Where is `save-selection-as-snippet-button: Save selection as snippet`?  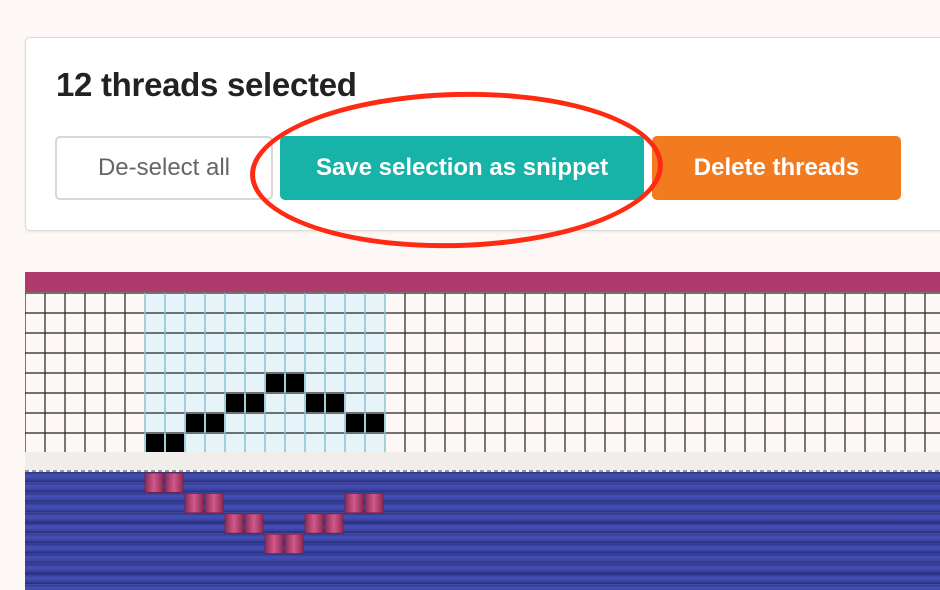
save-selection-as-snippet-button: Save selection as snippet is located at coordinates (462, 168).